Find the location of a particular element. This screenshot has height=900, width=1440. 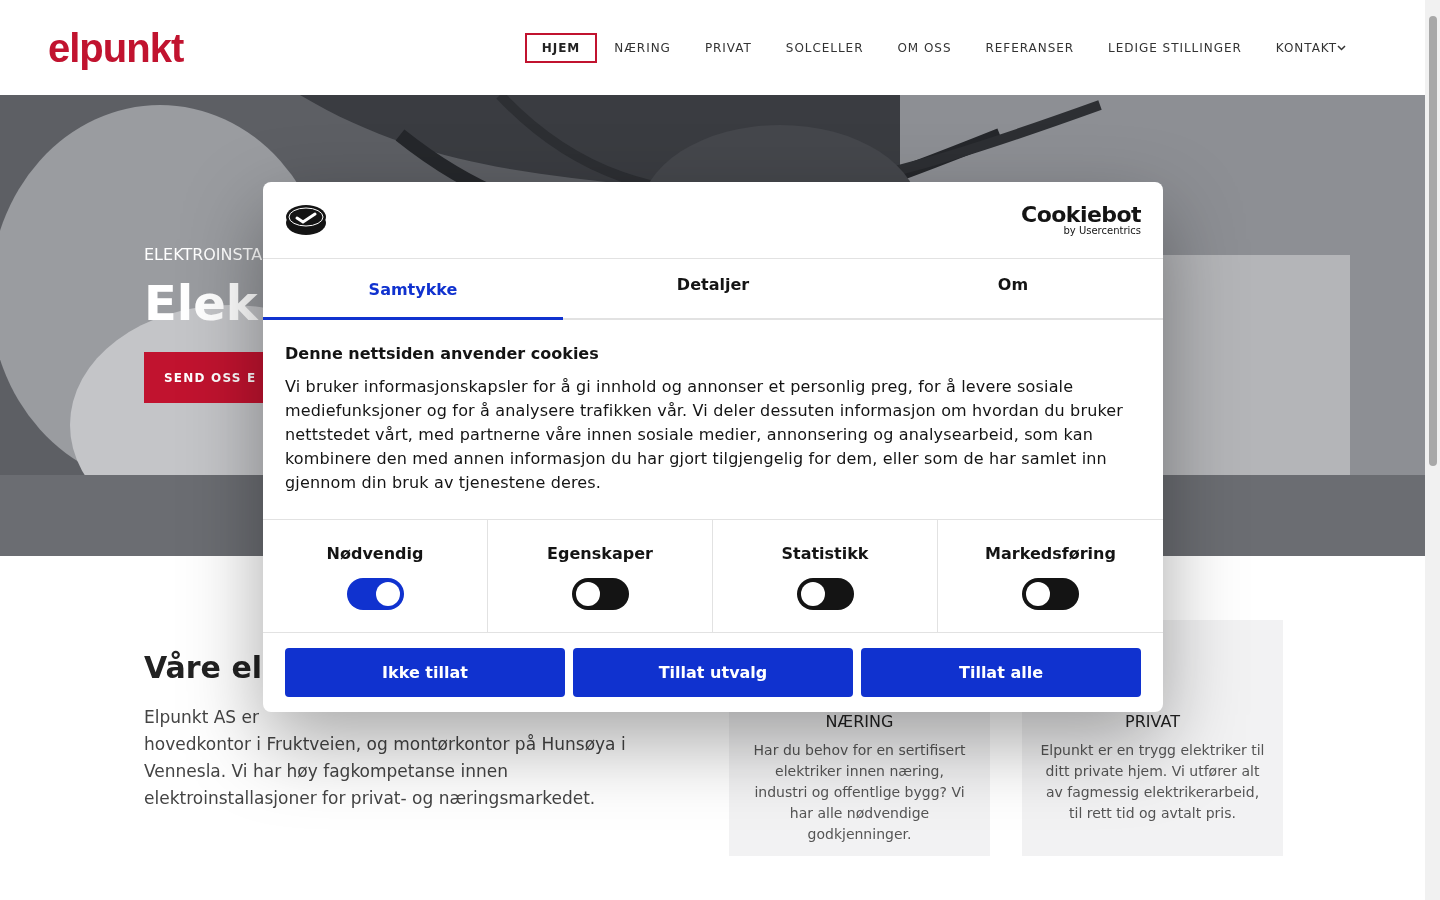

nav-link: REFERANSER is located at coordinates (1030, 47).